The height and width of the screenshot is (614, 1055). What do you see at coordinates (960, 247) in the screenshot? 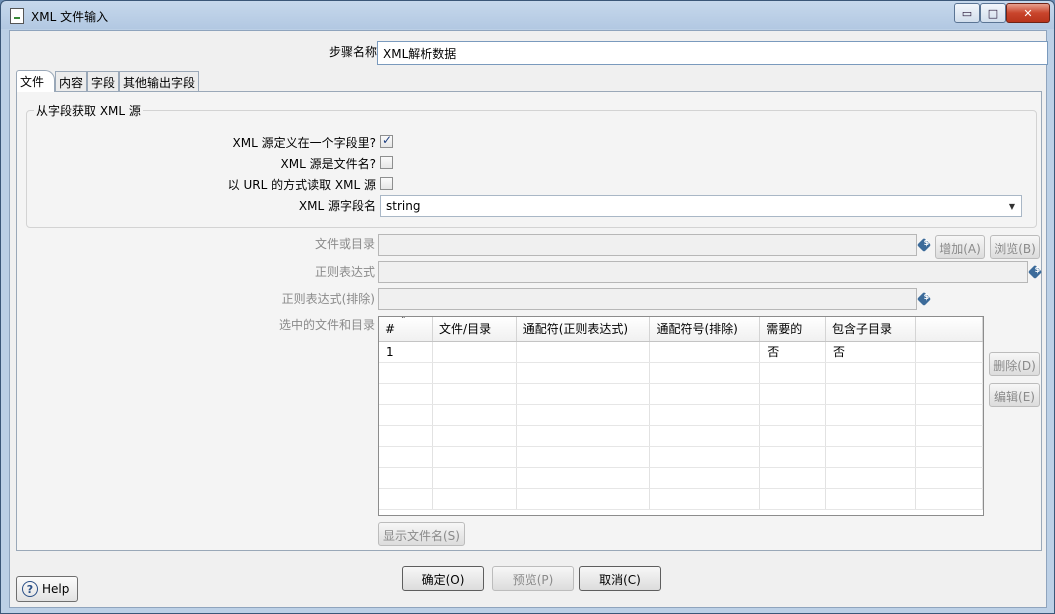
I see `add-button: 增加(A)` at bounding box center [960, 247].